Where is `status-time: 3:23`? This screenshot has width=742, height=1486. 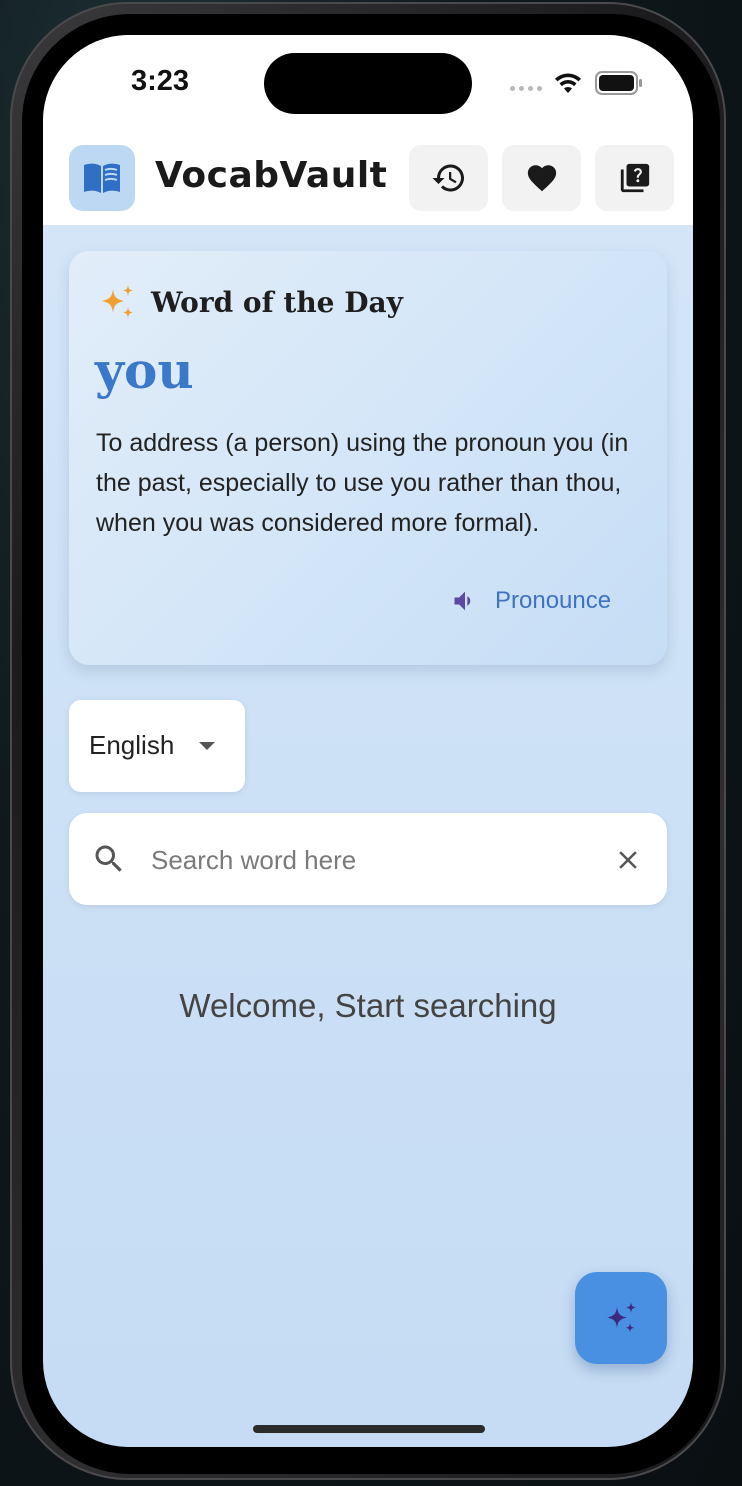
status-time: 3:23 is located at coordinates (160, 81).